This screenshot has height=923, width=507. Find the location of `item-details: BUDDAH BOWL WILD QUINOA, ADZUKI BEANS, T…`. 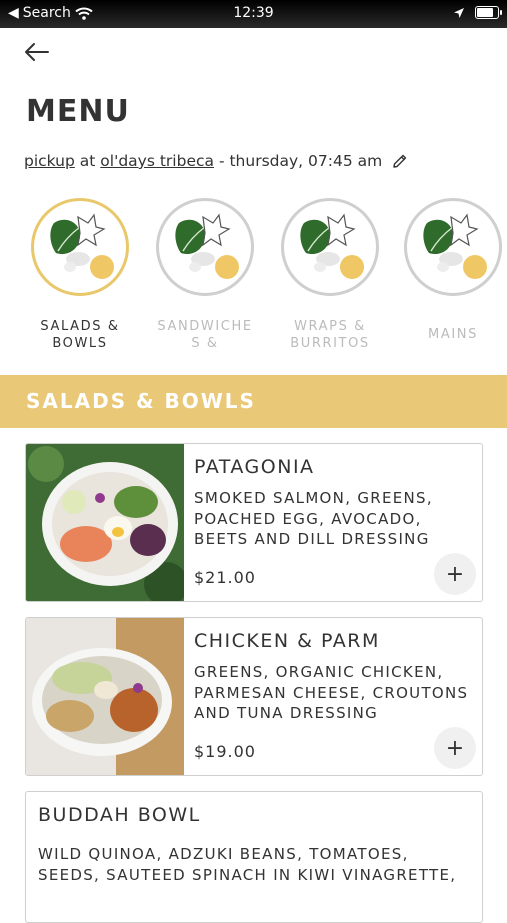

item-details: BUDDAH BOWL WILD QUINOA, ADZUKI BEANS, T… is located at coordinates (257, 844).